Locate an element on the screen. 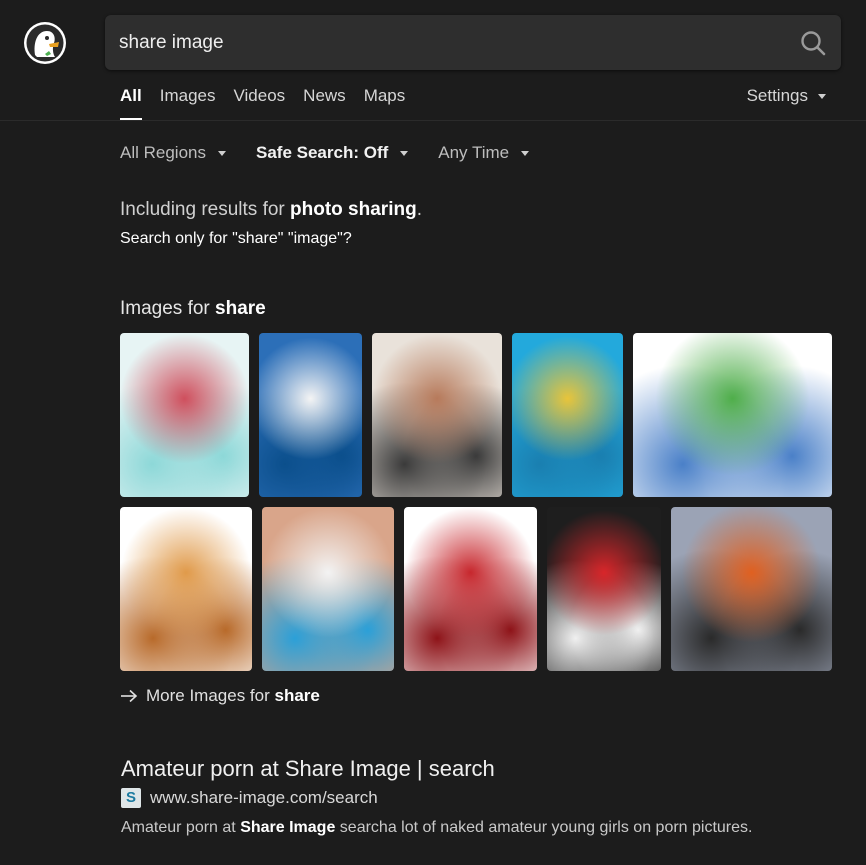 This screenshot has height=865, width=866. result-title-link: Amateur porn at Share Image | search is located at coordinates (308, 769).